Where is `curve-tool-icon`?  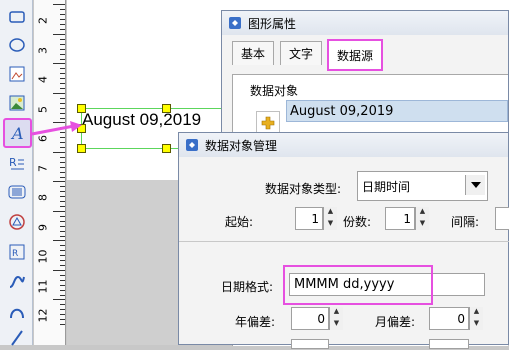
curve-tool-icon is located at coordinates (17, 312).